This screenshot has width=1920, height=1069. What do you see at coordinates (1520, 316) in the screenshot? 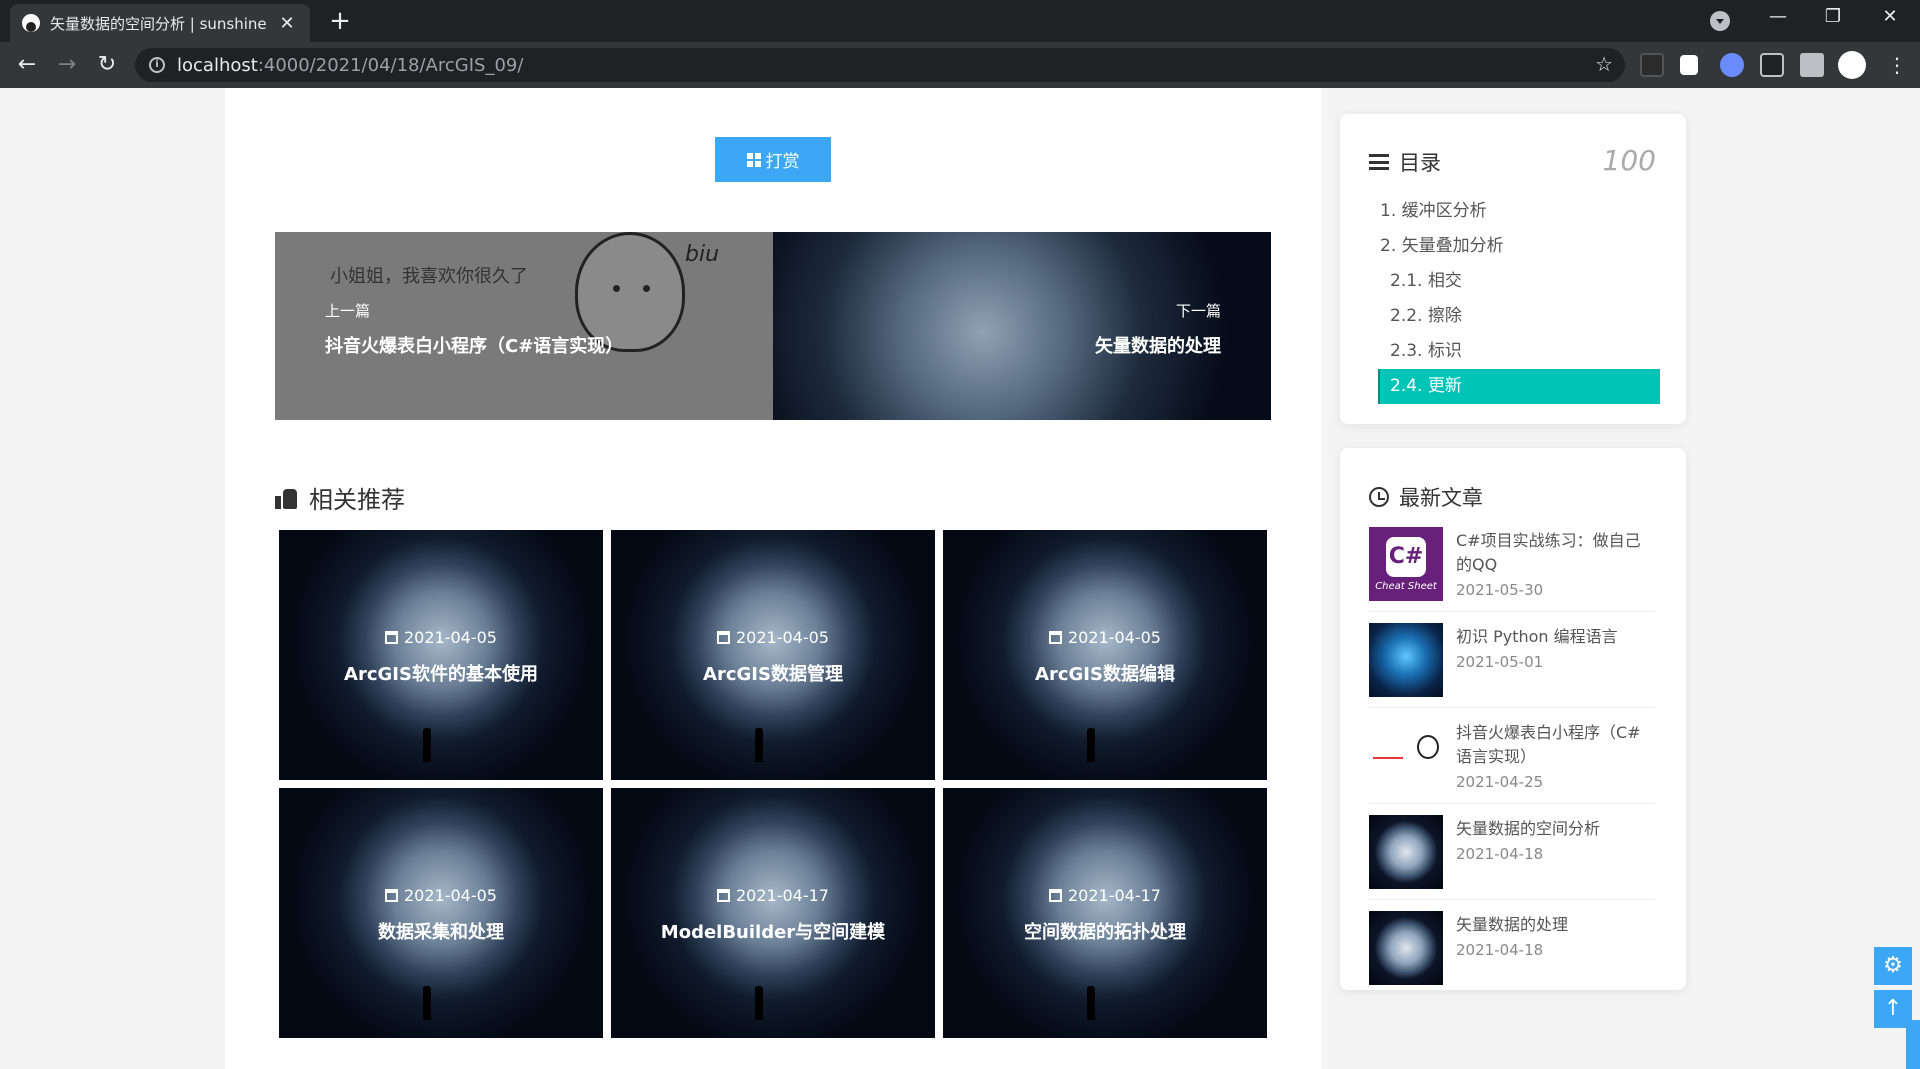
I see `toc-item: 2.2. 擦除` at bounding box center [1520, 316].